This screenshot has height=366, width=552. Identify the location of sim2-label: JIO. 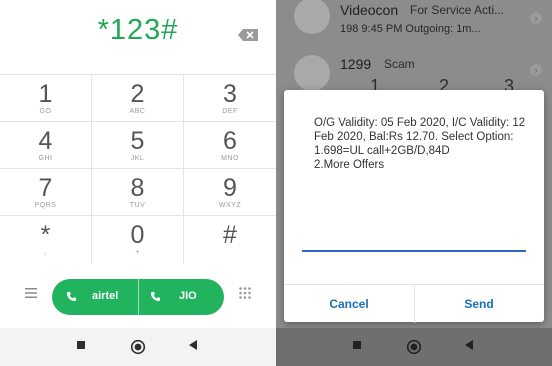
(188, 296).